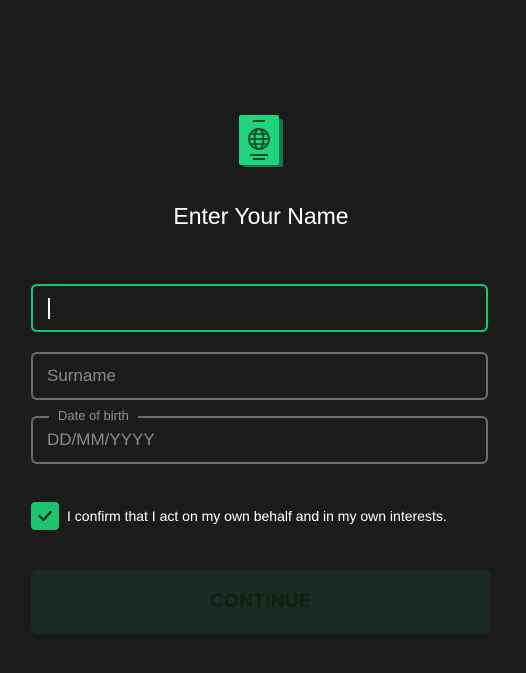  I want to click on text-caret, so click(49, 308).